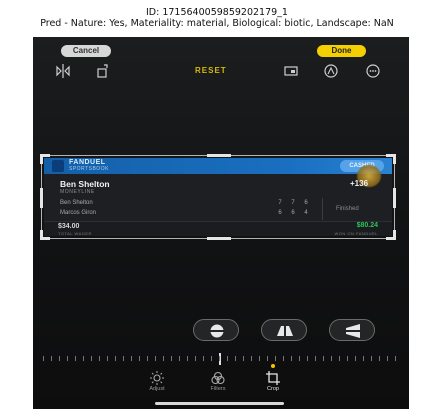 The width and height of the screenshot is (434, 418). I want to click on reset-button: RESET, so click(211, 70).